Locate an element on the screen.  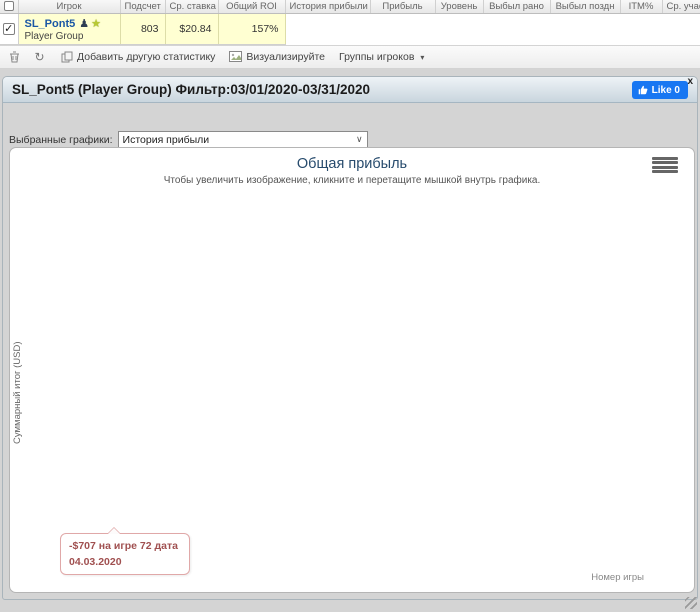
column-header-9: ITM% is located at coordinates (641, 7).